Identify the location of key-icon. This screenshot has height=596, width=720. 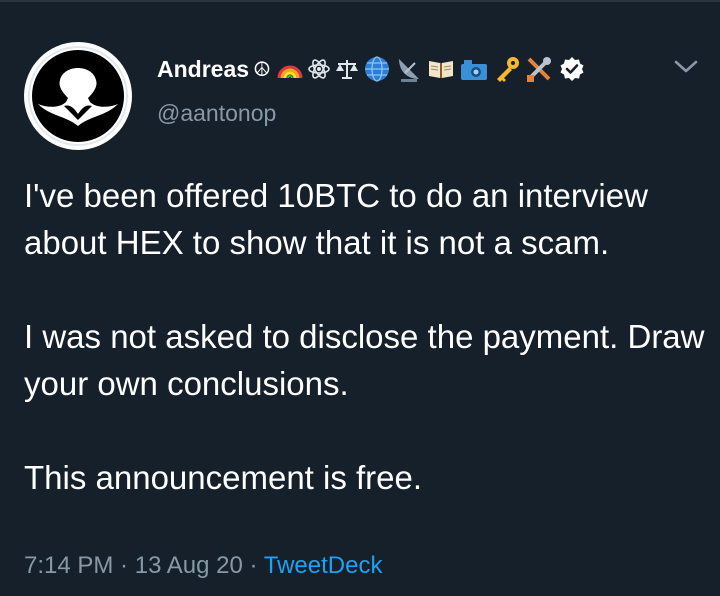
(507, 69).